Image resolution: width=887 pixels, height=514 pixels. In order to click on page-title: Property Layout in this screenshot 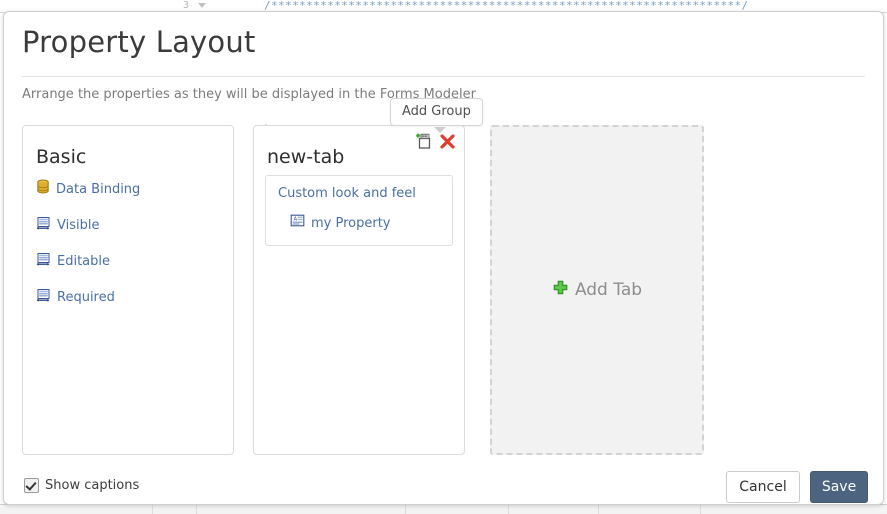, I will do `click(139, 42)`.